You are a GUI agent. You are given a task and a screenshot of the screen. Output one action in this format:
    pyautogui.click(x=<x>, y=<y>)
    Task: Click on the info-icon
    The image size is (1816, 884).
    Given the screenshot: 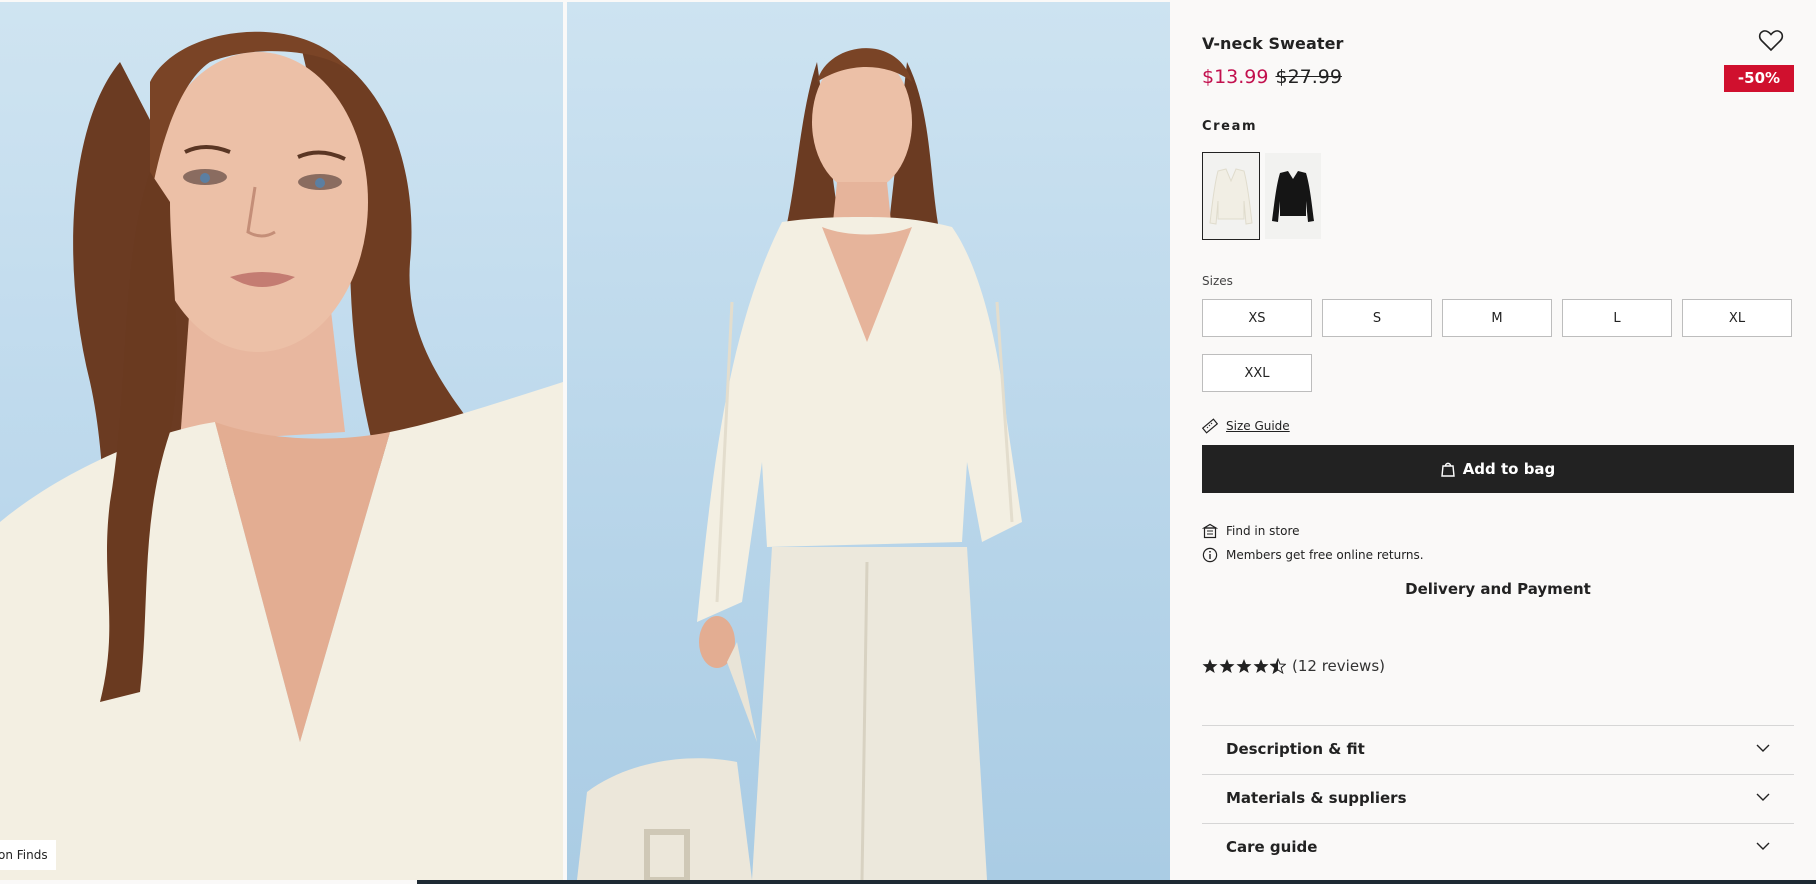 What is the action you would take?
    pyautogui.click(x=1210, y=555)
    